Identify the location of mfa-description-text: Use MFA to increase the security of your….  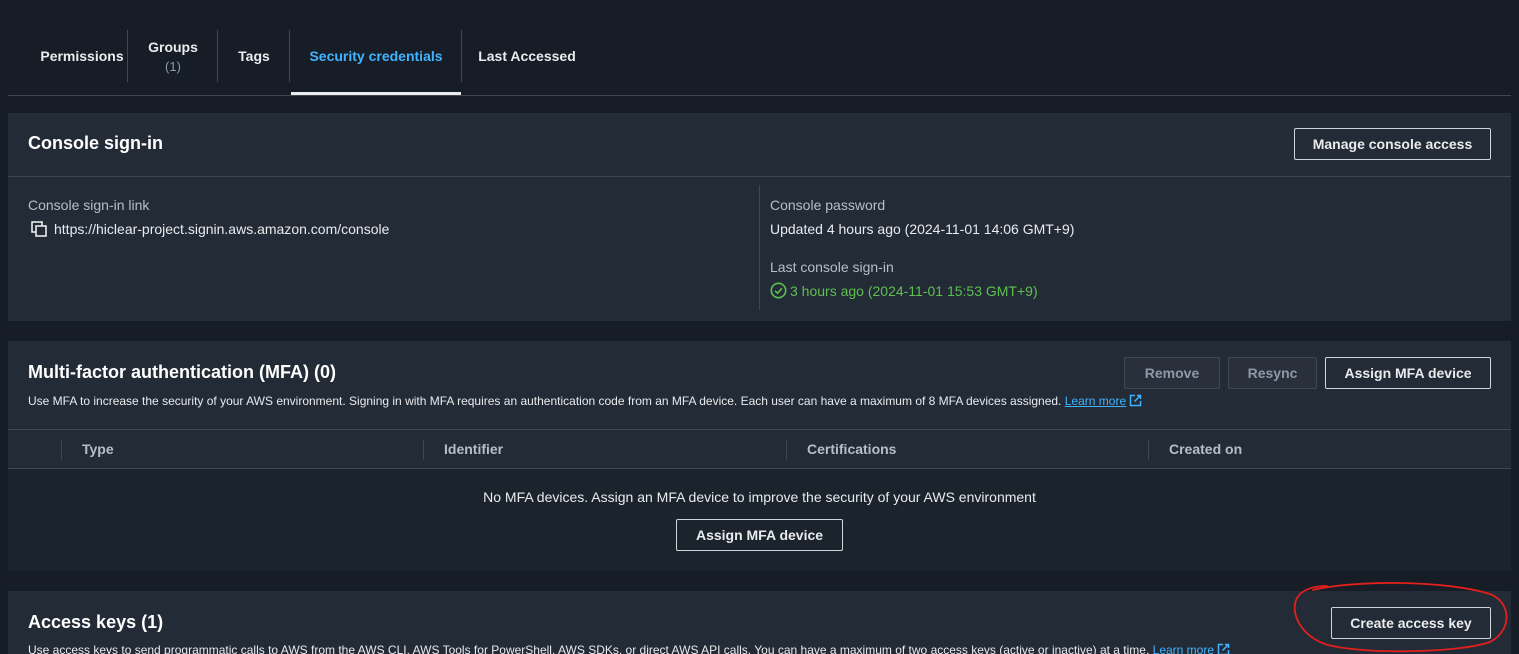
(545, 401).